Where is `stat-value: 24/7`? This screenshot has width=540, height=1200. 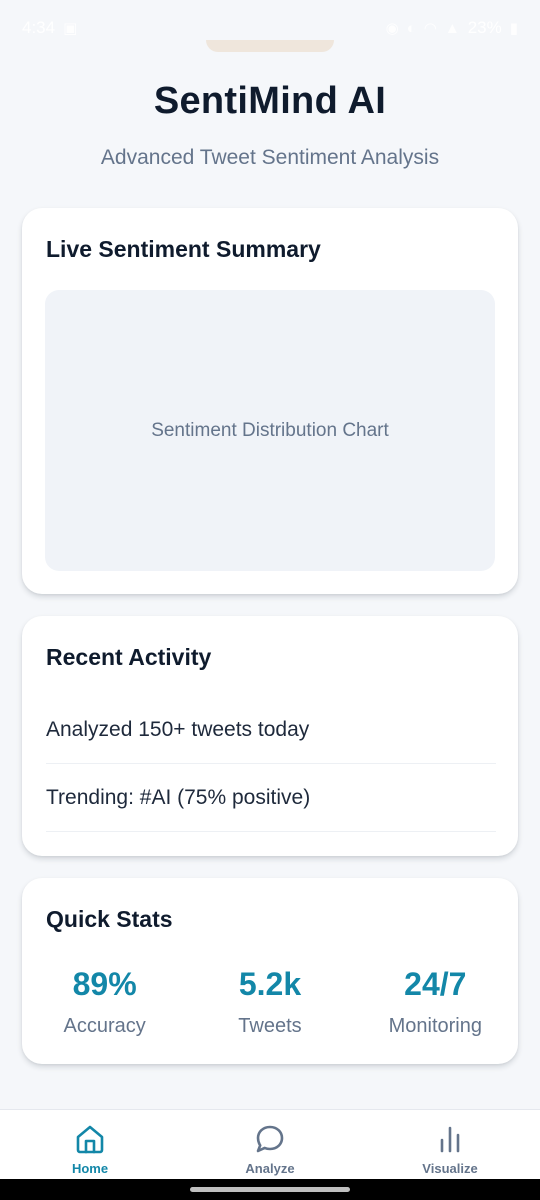
stat-value: 24/7 is located at coordinates (435, 984).